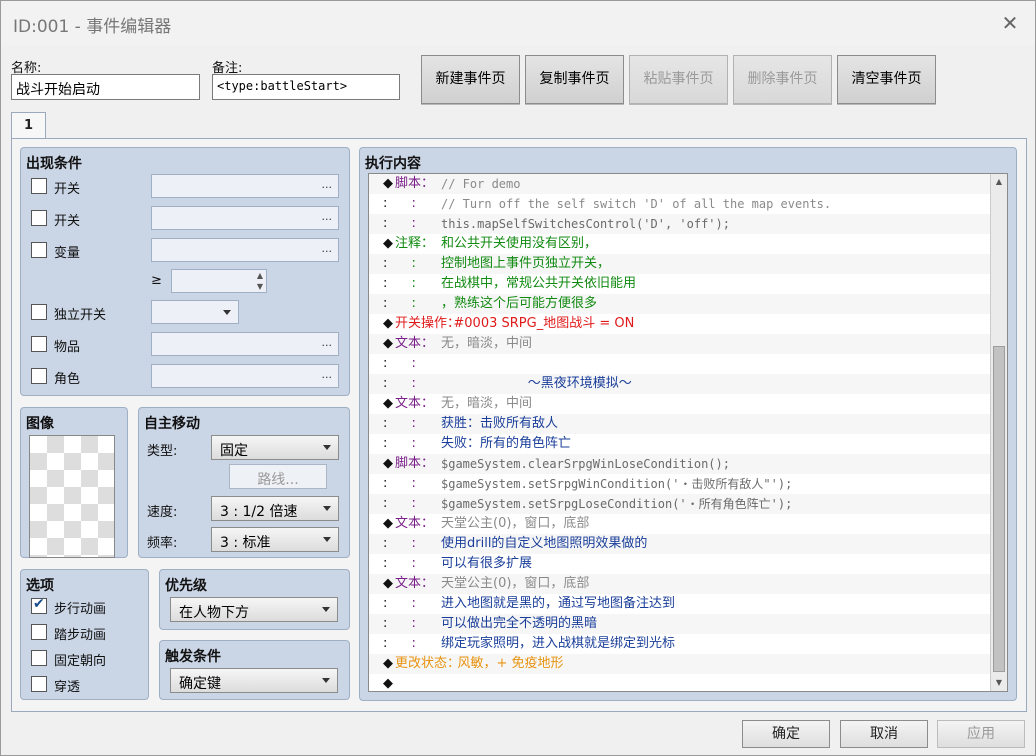 Image resolution: width=1036 pixels, height=756 pixels. Describe the element at coordinates (680, 284) in the screenshot. I see `command-line: : : 在战棋中，常规公共开关依旧能用` at that location.